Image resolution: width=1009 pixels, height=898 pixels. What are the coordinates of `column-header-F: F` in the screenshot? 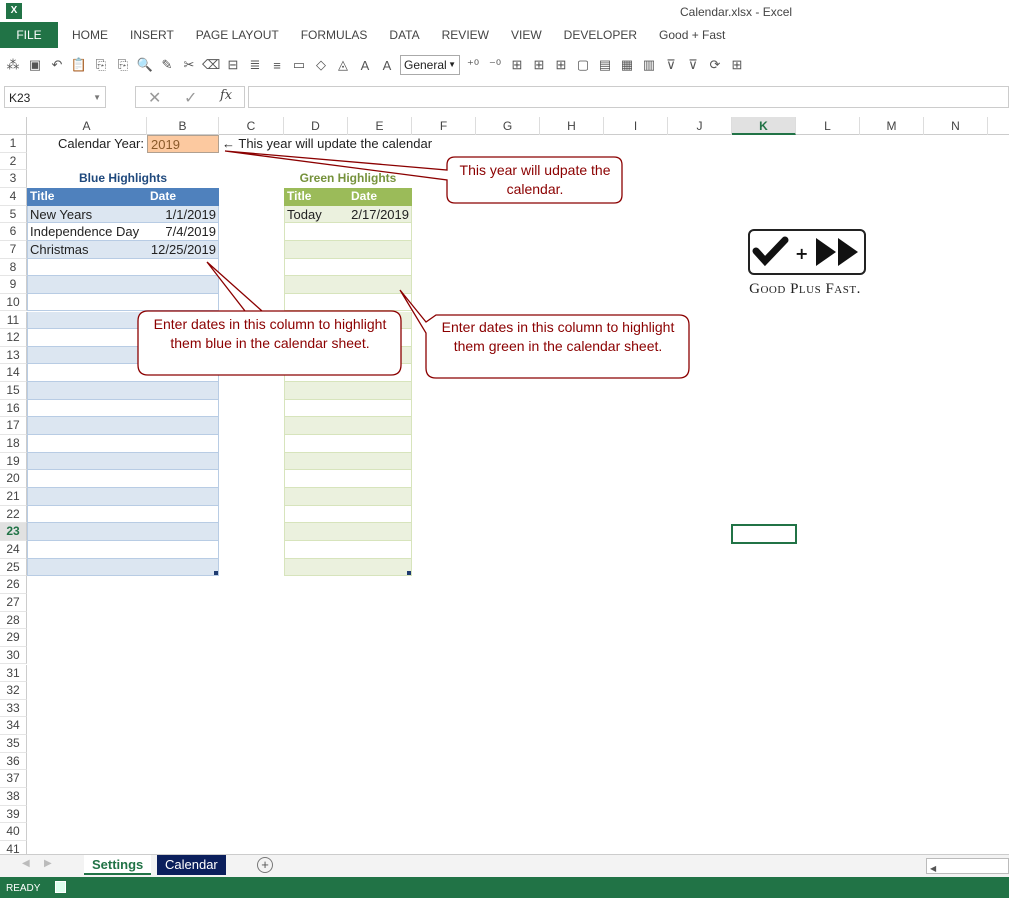 It's located at (444, 126).